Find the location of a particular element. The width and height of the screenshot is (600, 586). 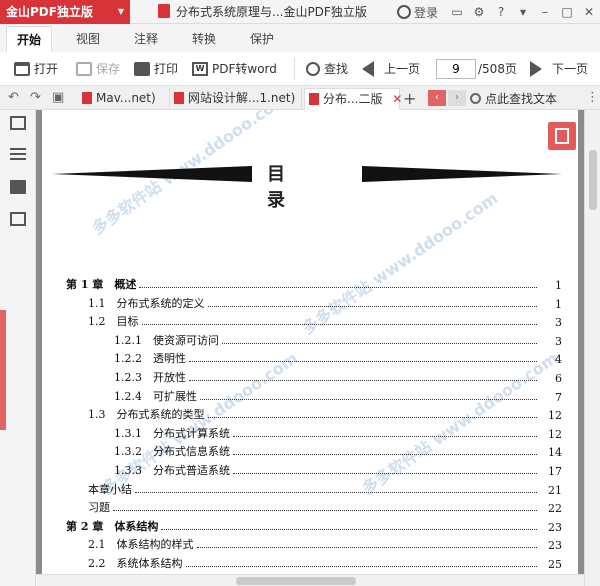

quick-save-icon: ▣ is located at coordinates (58, 97).